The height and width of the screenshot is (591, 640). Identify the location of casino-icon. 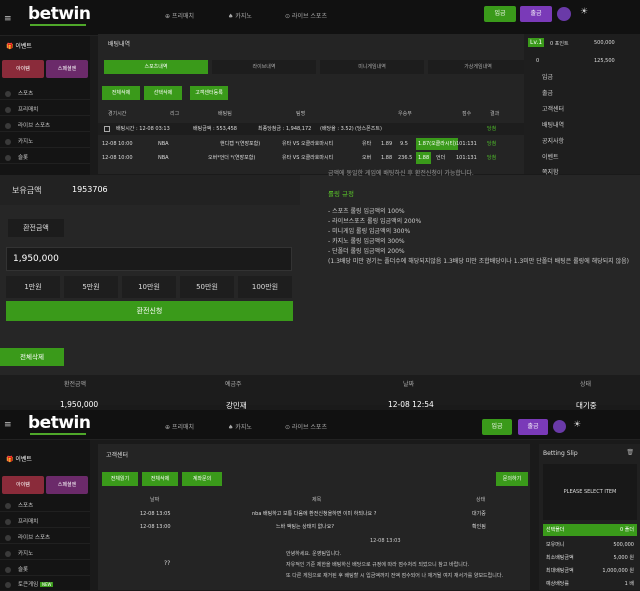
(8, 142).